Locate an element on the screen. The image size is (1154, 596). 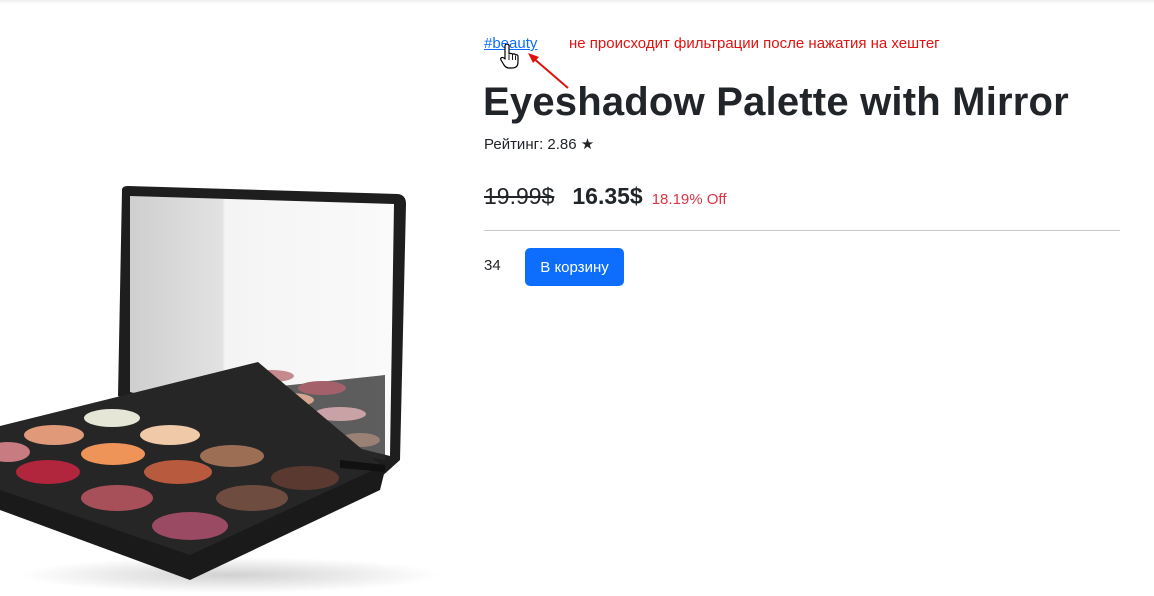
divider is located at coordinates (802, 230).